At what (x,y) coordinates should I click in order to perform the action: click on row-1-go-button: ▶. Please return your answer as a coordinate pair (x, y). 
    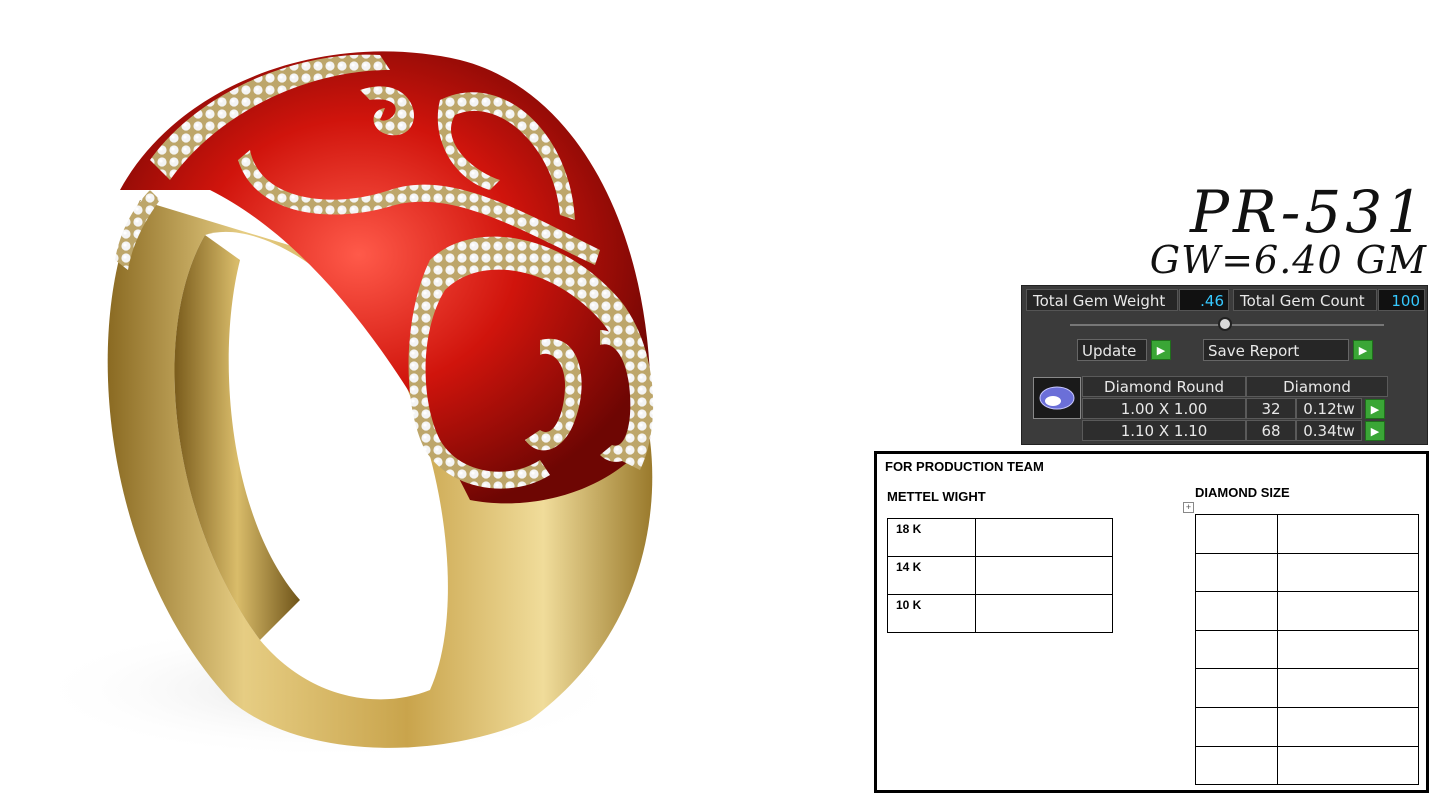
    Looking at the image, I should click on (1375, 409).